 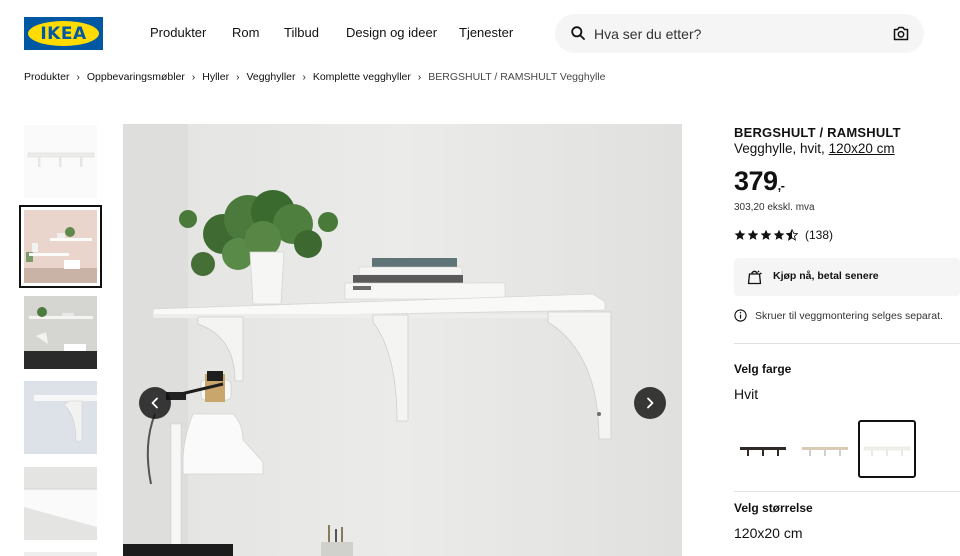 What do you see at coordinates (781, 185) in the screenshot?
I see `price-suffix: ,-` at bounding box center [781, 185].